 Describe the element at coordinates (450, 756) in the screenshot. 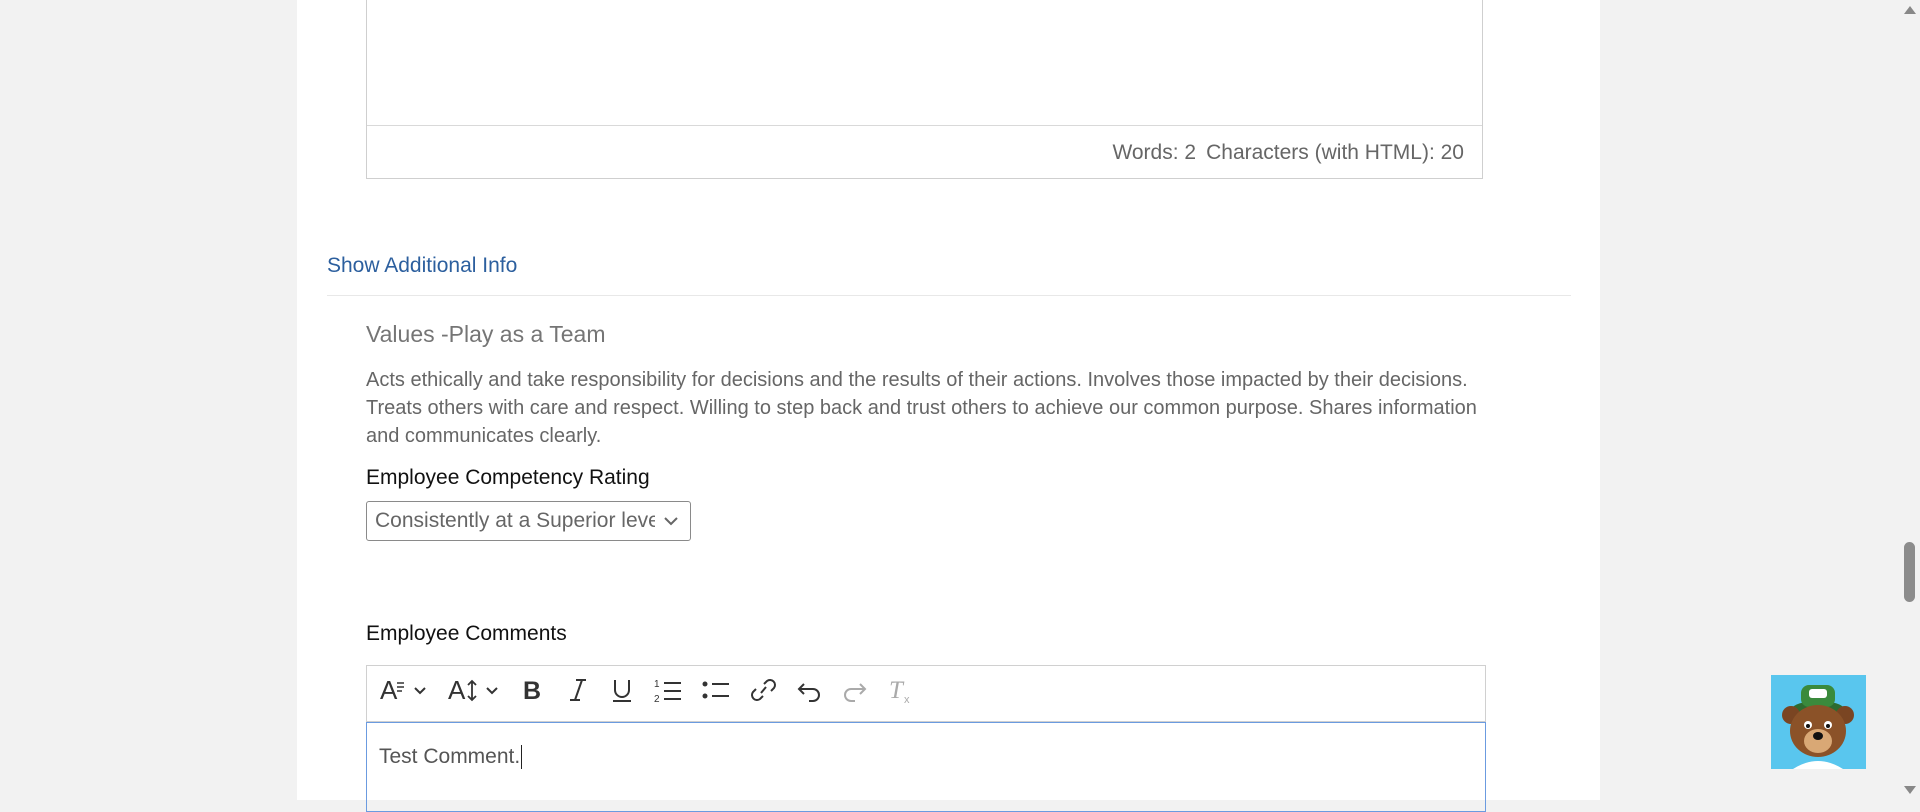

I see `comments-text: Test Comment.` at that location.